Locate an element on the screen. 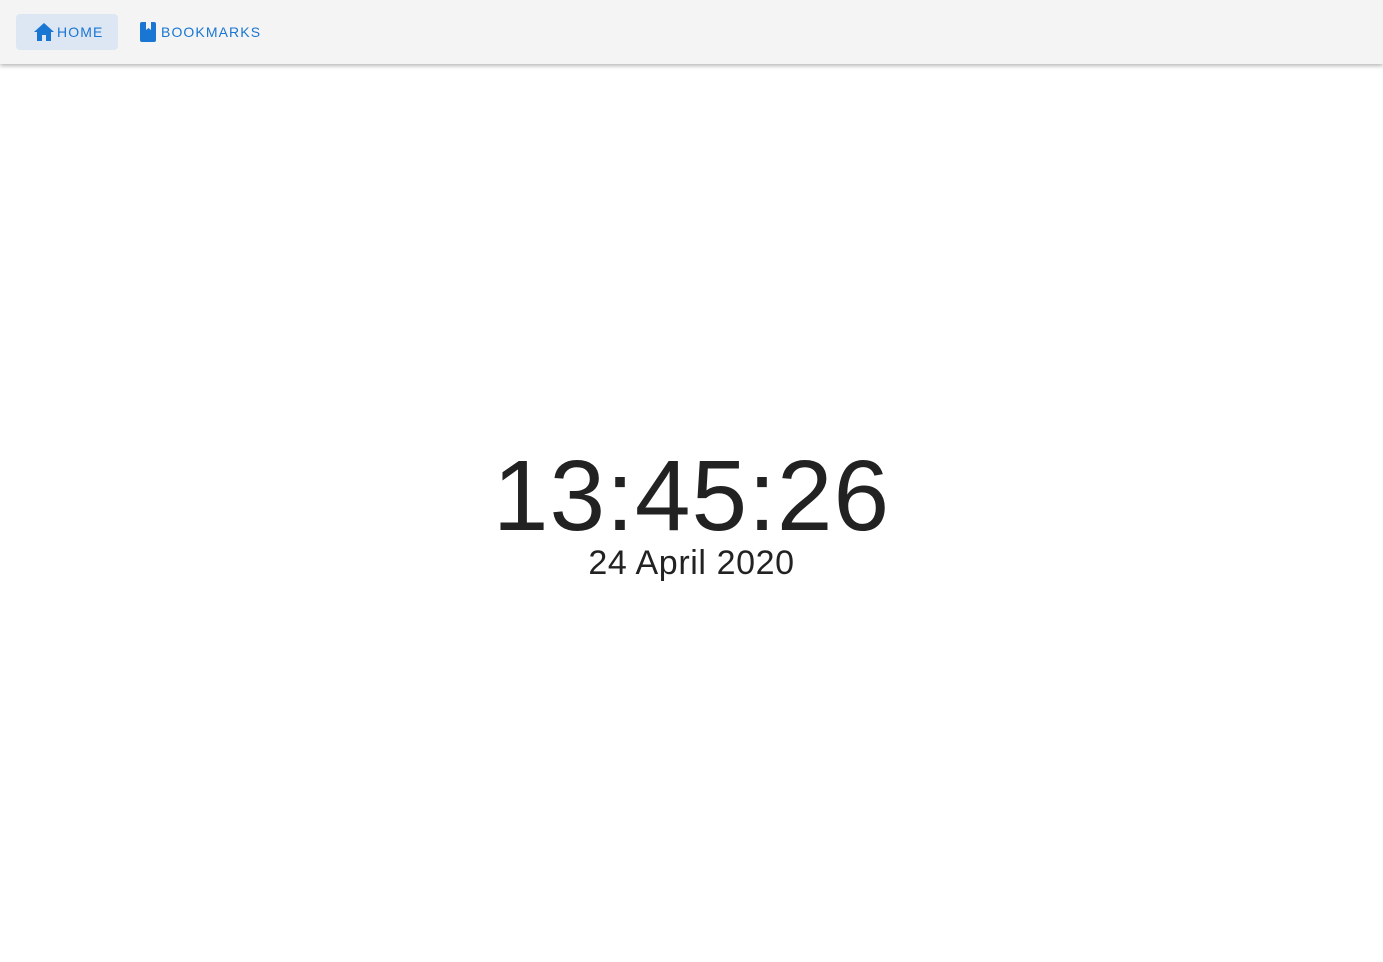 This screenshot has width=1383, height=962. bookmarks-label: BOOKMARKS is located at coordinates (211, 32).